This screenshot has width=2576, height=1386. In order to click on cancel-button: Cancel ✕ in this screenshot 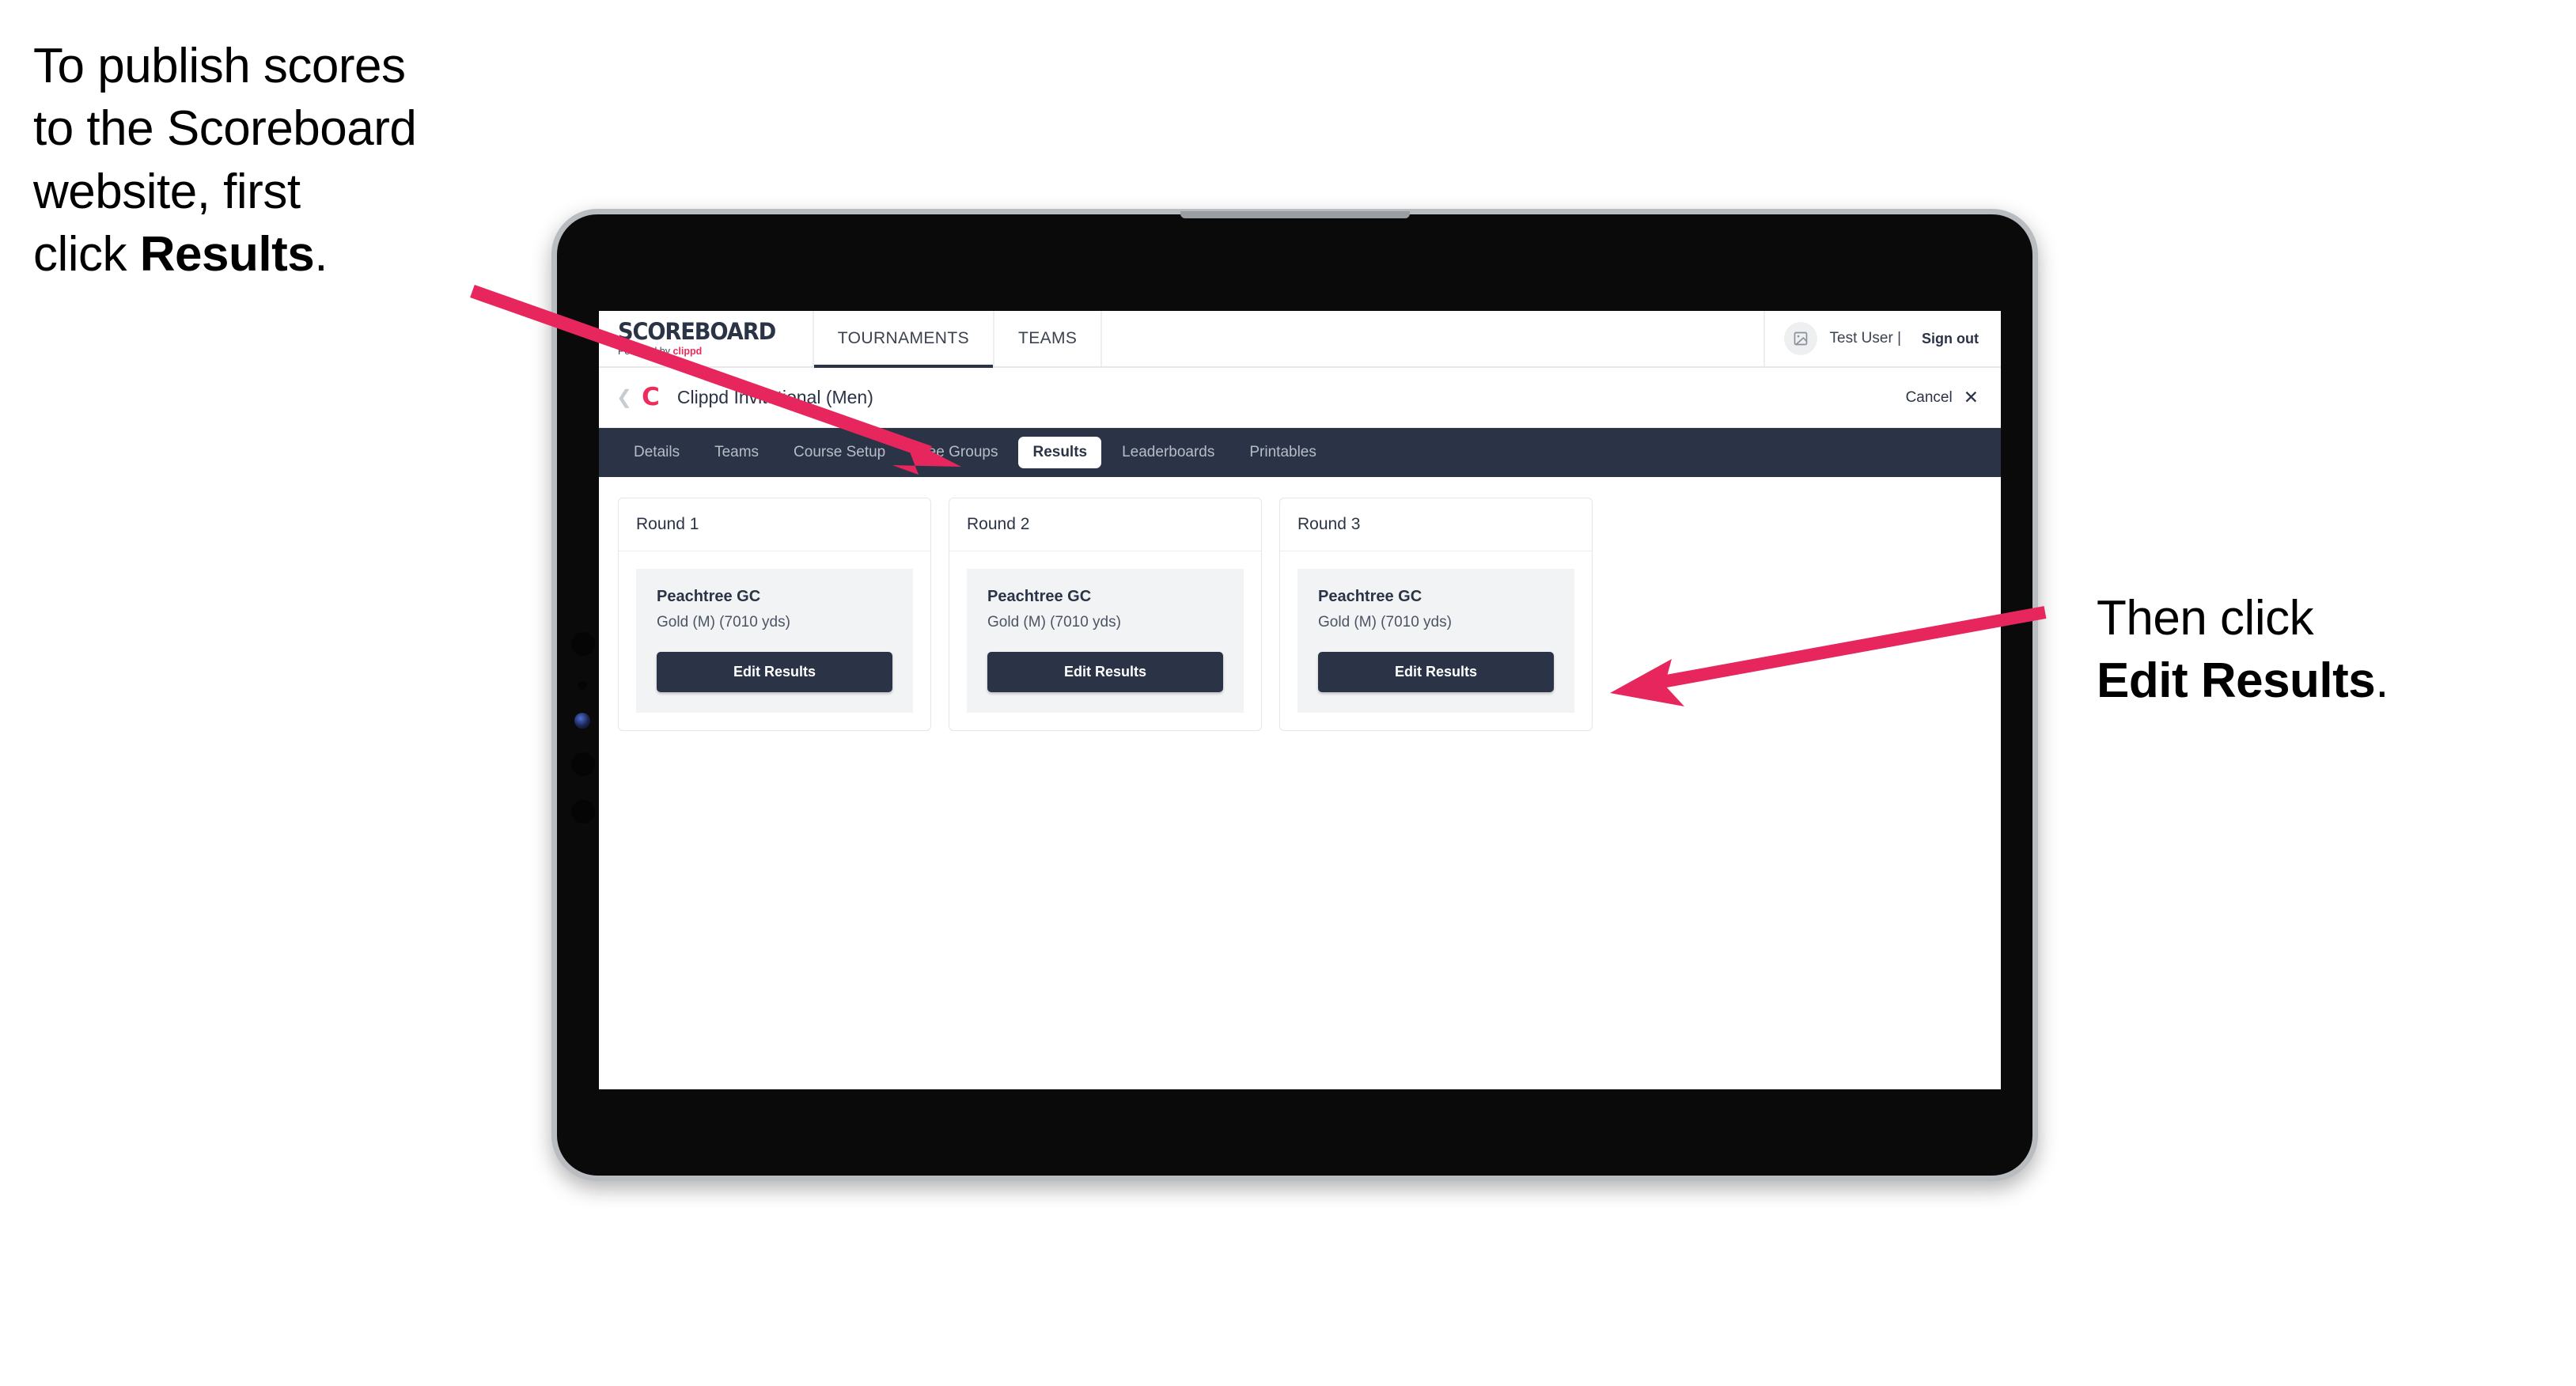, I will do `click(1943, 397)`.